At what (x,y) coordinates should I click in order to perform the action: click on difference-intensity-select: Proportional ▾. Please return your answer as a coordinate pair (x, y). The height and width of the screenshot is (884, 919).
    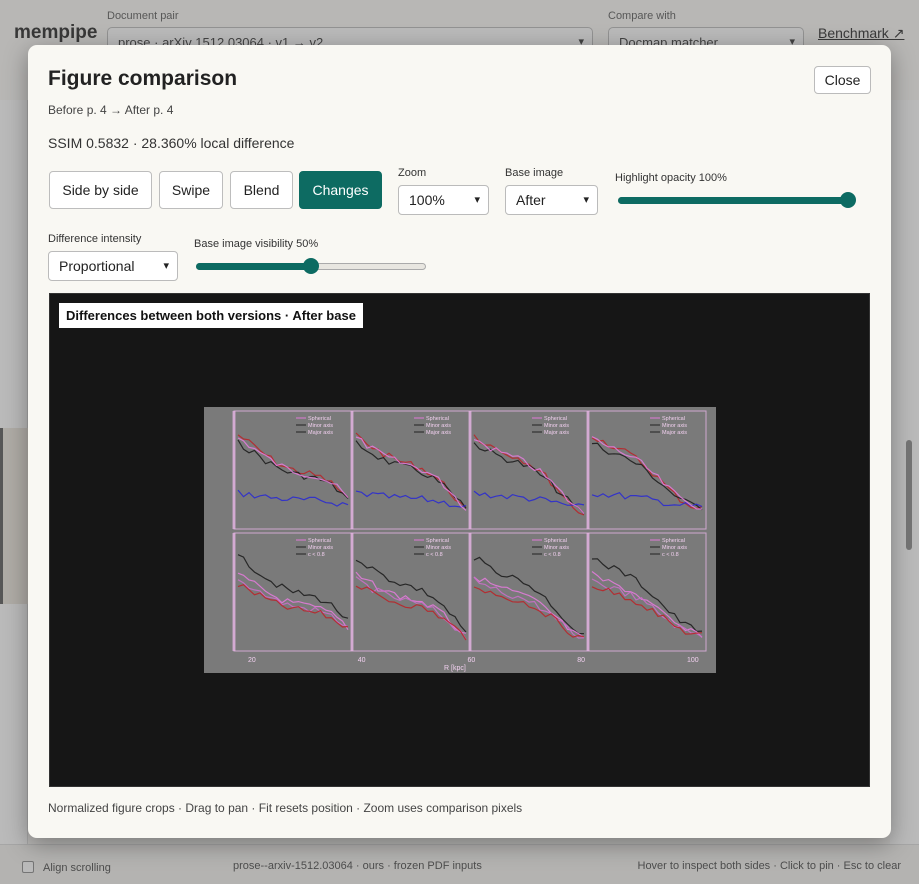
    Looking at the image, I should click on (113, 266).